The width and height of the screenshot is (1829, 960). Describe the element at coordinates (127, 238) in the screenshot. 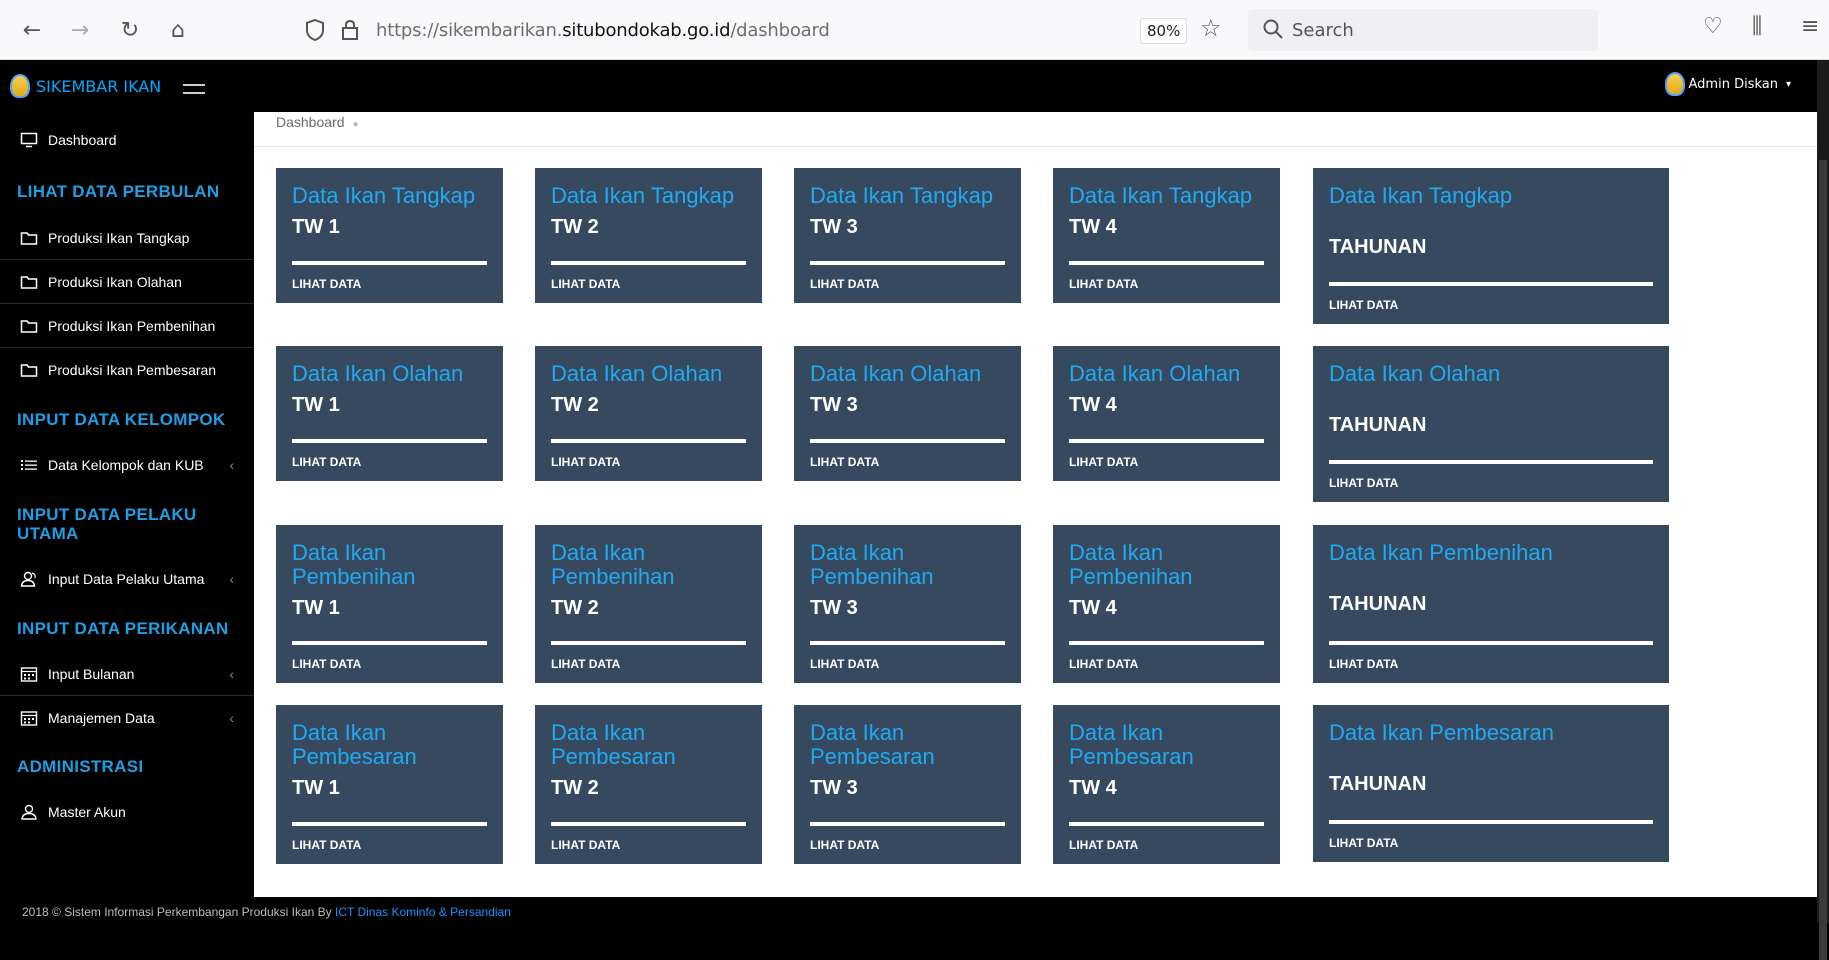

I see `sidebar-item-tangkap: Produksi Ikan Tangkap` at that location.